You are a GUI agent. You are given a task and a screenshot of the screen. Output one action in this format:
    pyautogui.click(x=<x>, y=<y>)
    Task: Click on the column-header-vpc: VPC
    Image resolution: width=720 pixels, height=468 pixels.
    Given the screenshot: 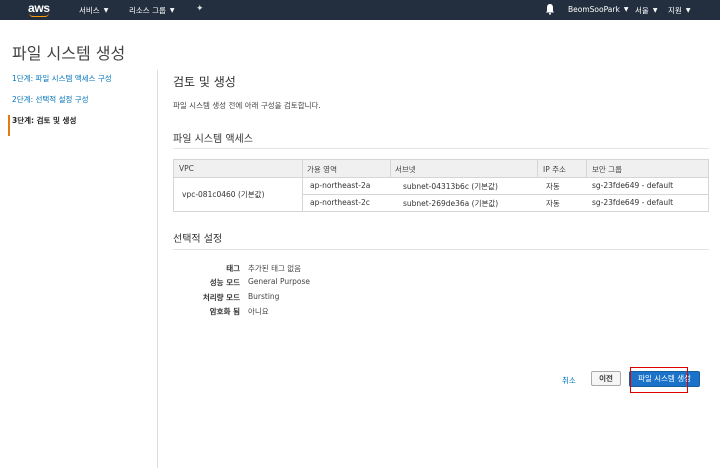 What is the action you would take?
    pyautogui.click(x=186, y=168)
    